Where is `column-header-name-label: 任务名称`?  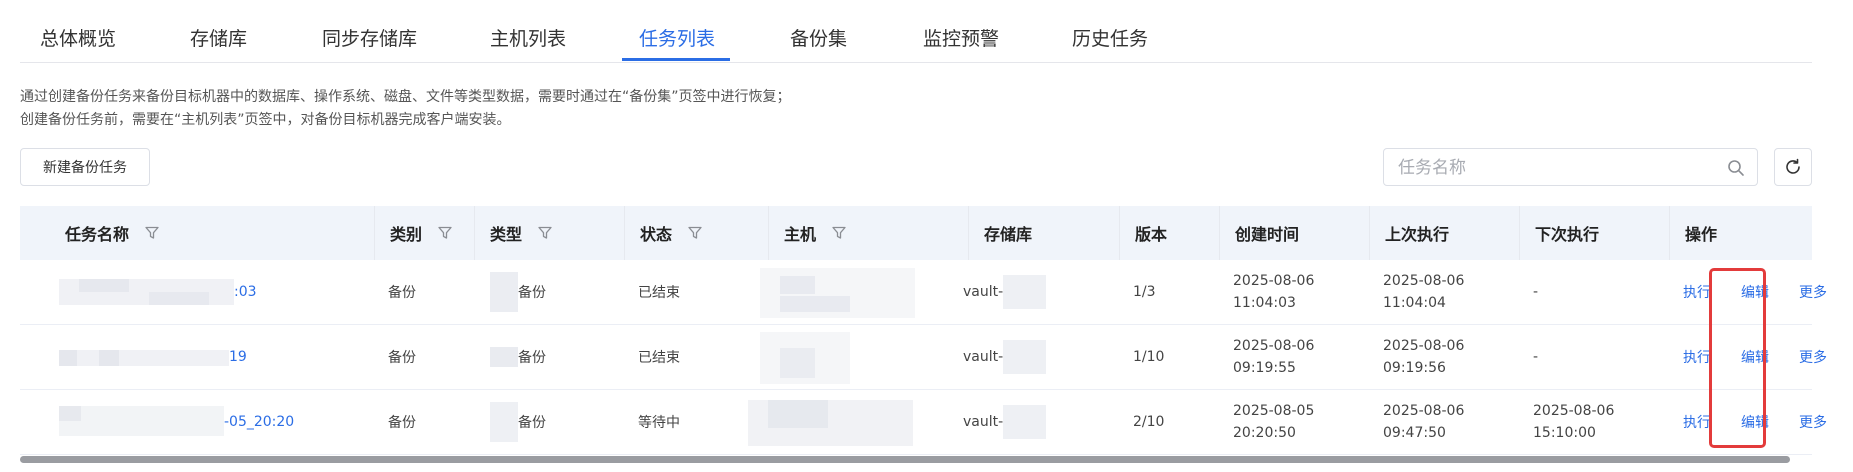 column-header-name-label: 任务名称 is located at coordinates (97, 234).